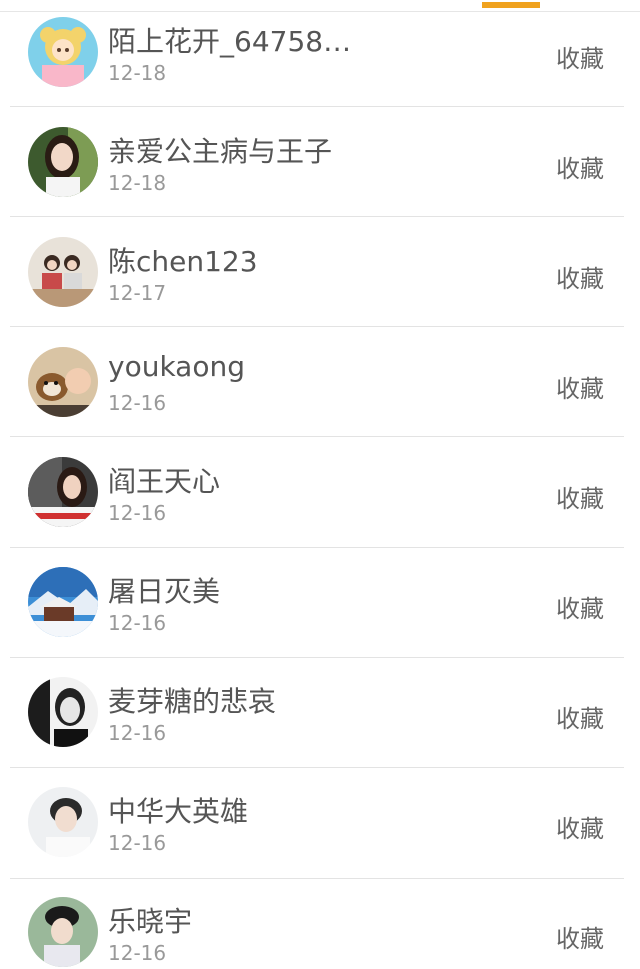 The width and height of the screenshot is (640, 969). I want to click on list-item: 屠日灭美 12-16 收藏, so click(320, 605).